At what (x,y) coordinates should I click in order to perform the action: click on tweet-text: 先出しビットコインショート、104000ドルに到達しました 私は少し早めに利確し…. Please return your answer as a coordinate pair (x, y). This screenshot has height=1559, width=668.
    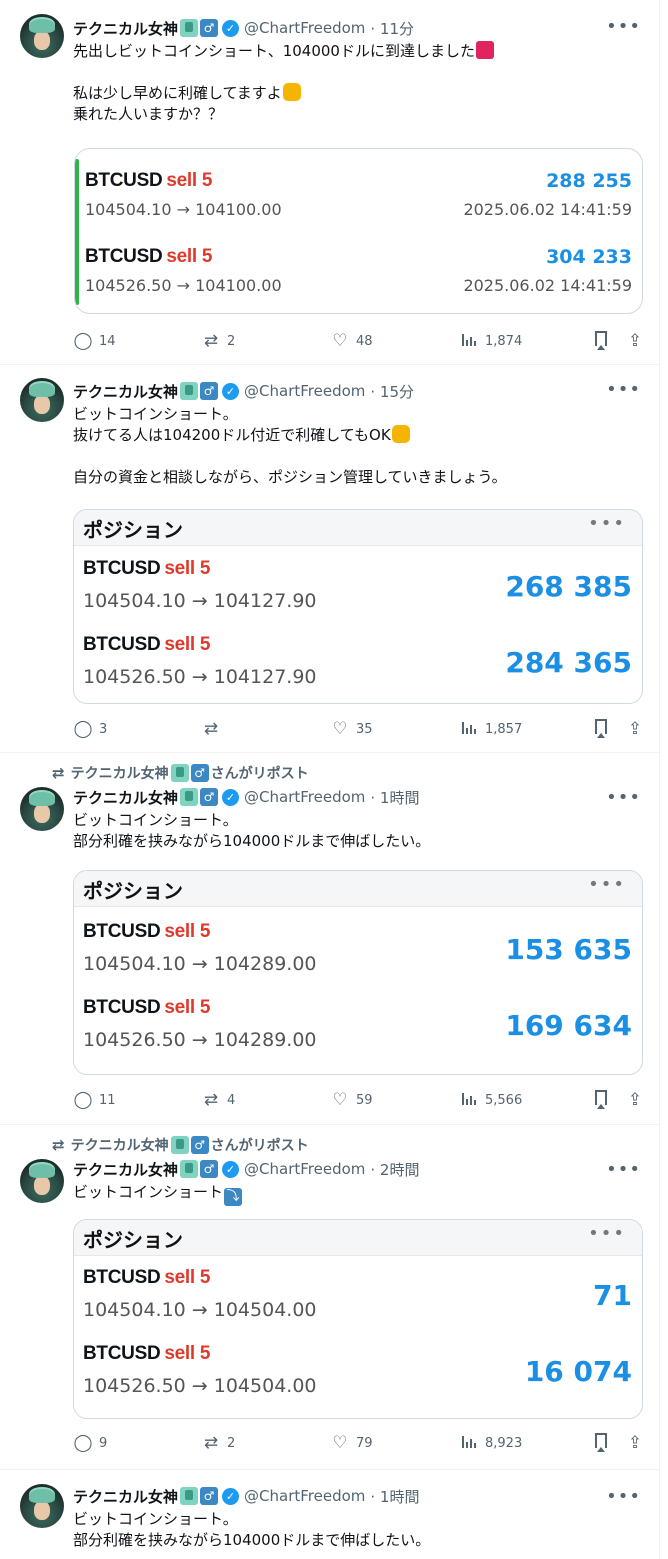
    Looking at the image, I should click on (358, 83).